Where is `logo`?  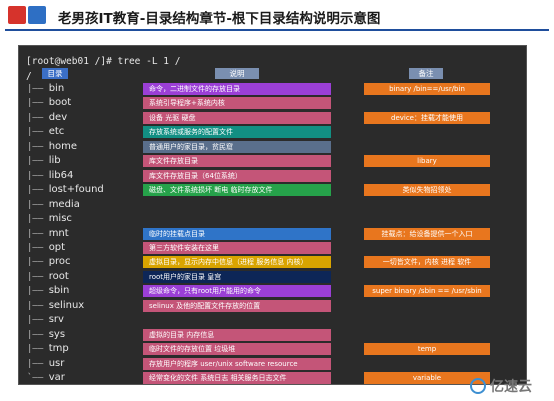 logo is located at coordinates (28, 15).